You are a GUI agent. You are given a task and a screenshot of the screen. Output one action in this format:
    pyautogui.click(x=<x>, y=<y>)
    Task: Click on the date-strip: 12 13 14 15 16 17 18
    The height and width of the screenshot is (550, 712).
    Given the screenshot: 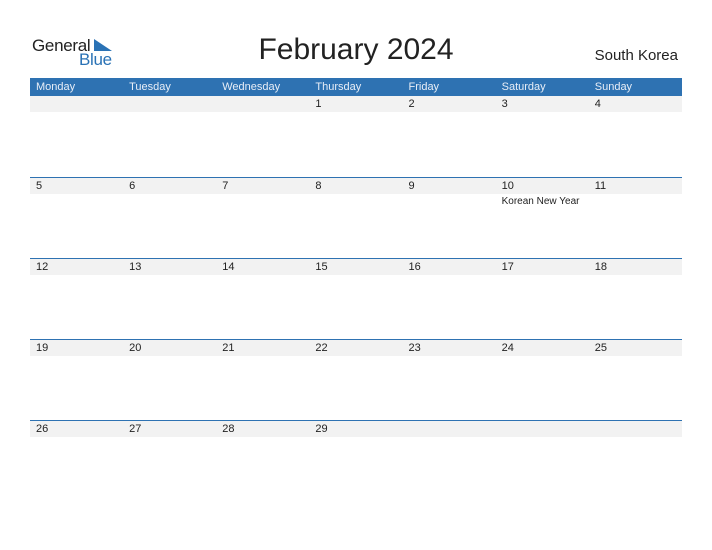 What is the action you would take?
    pyautogui.click(x=356, y=267)
    